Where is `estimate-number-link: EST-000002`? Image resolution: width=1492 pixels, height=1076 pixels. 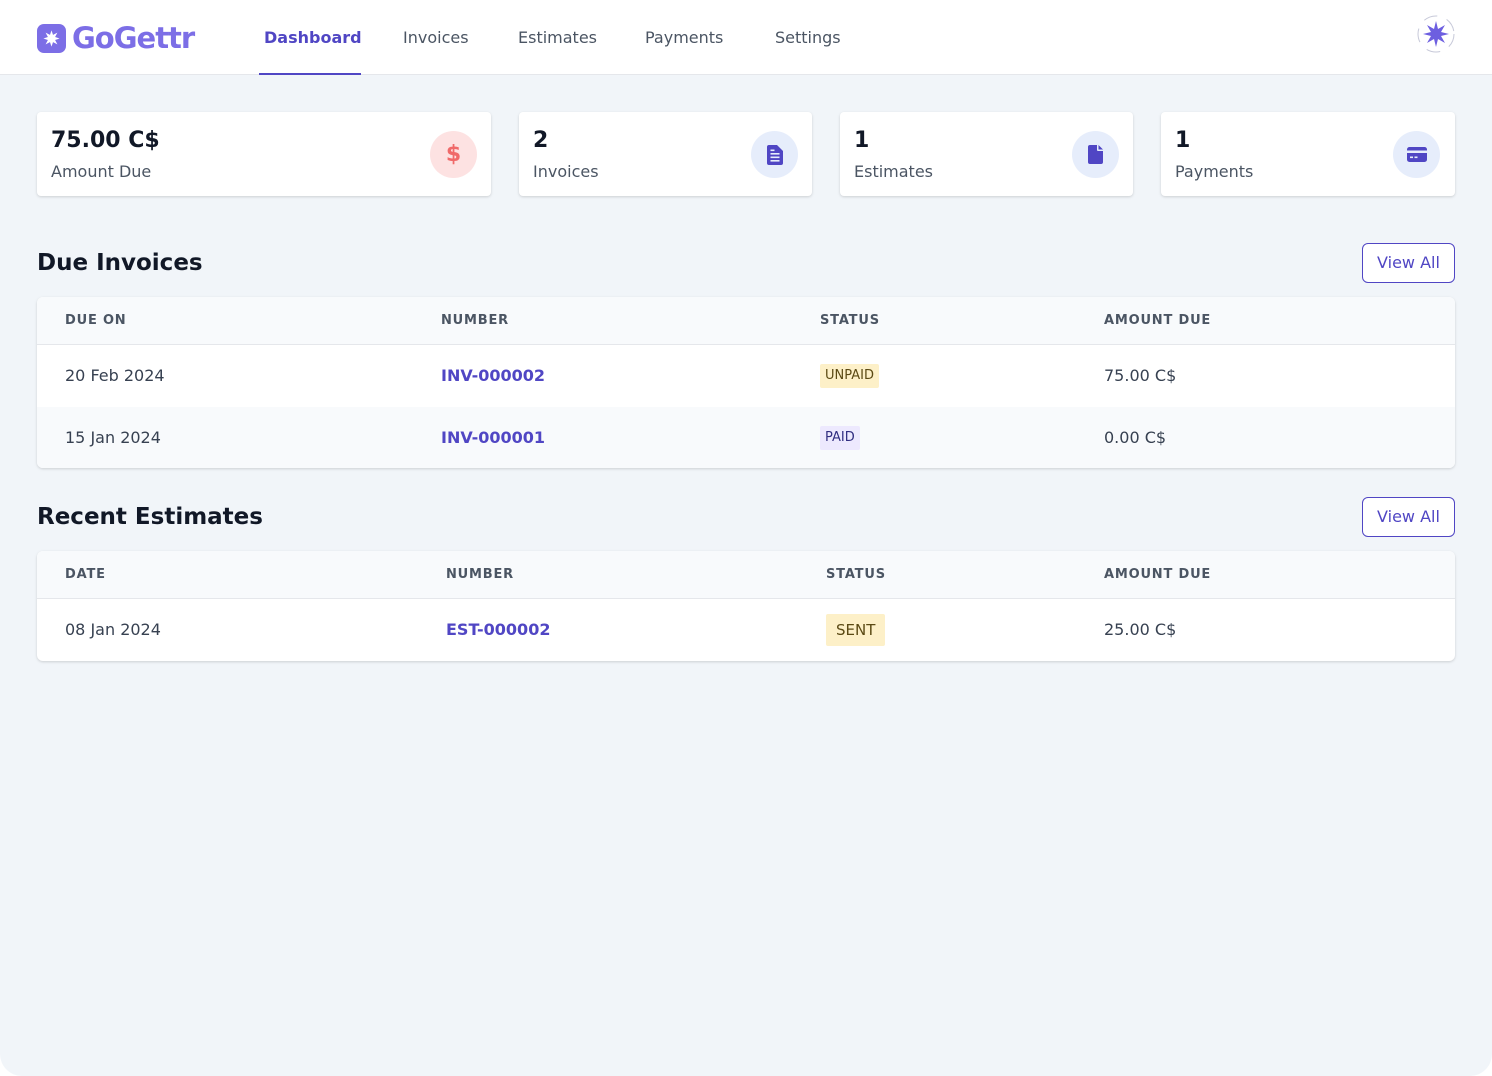 estimate-number-link: EST-000002 is located at coordinates (498, 630).